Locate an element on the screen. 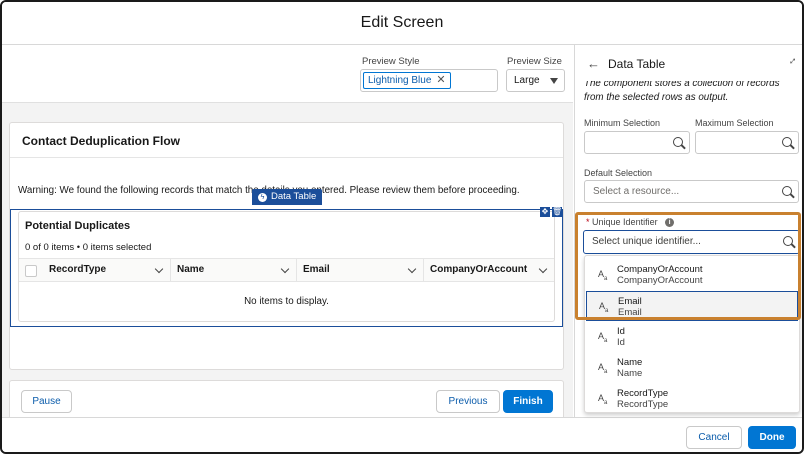  component-tag: ϟ Data Table is located at coordinates (287, 197).